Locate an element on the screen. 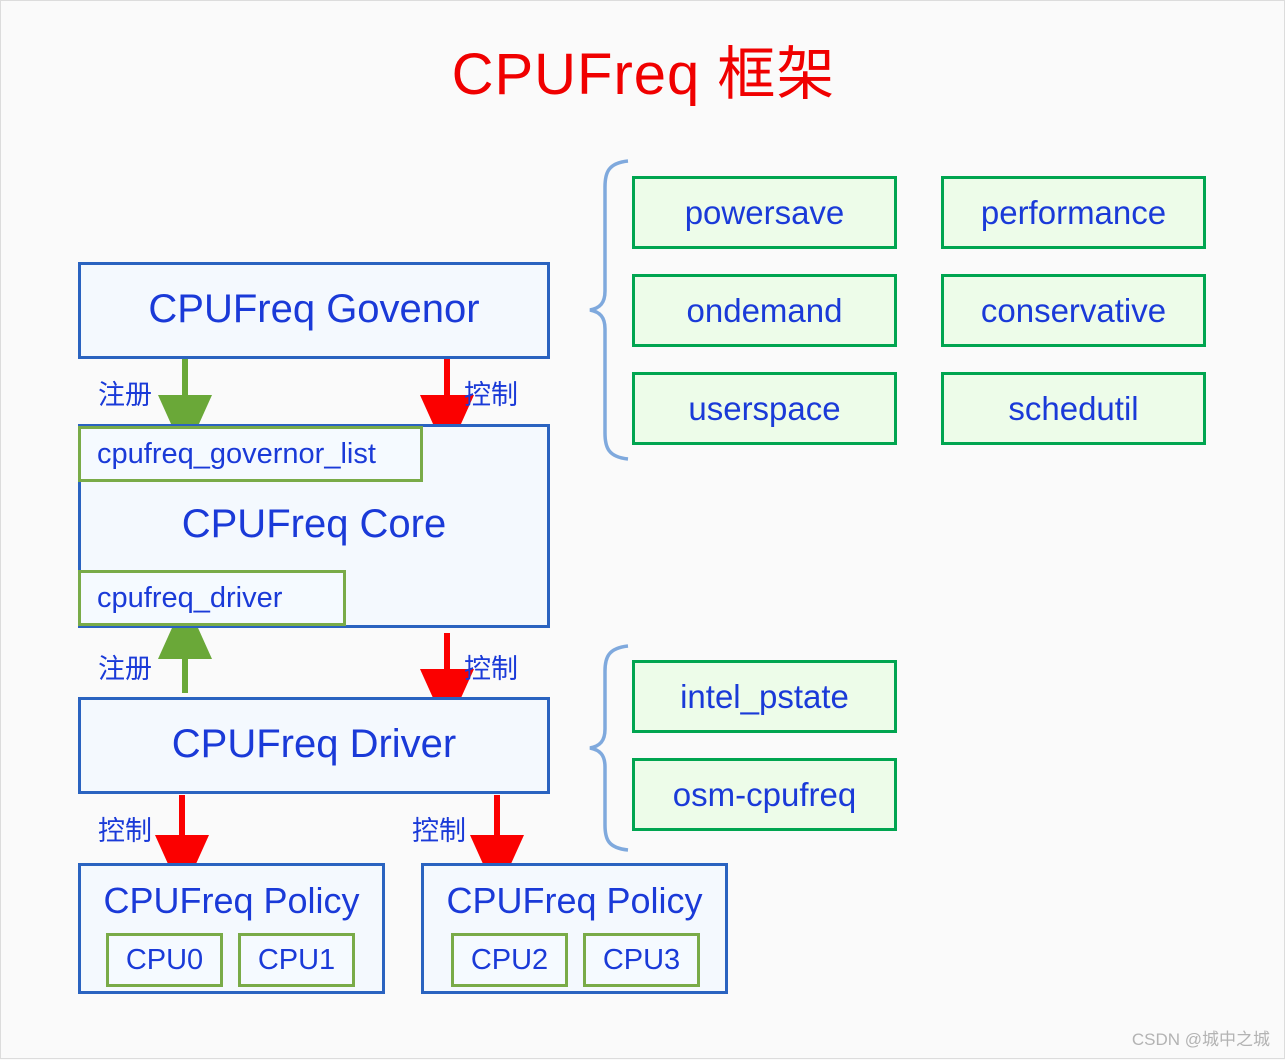 This screenshot has height=1060, width=1285. cpu-box-3: CPU3 is located at coordinates (641, 960).